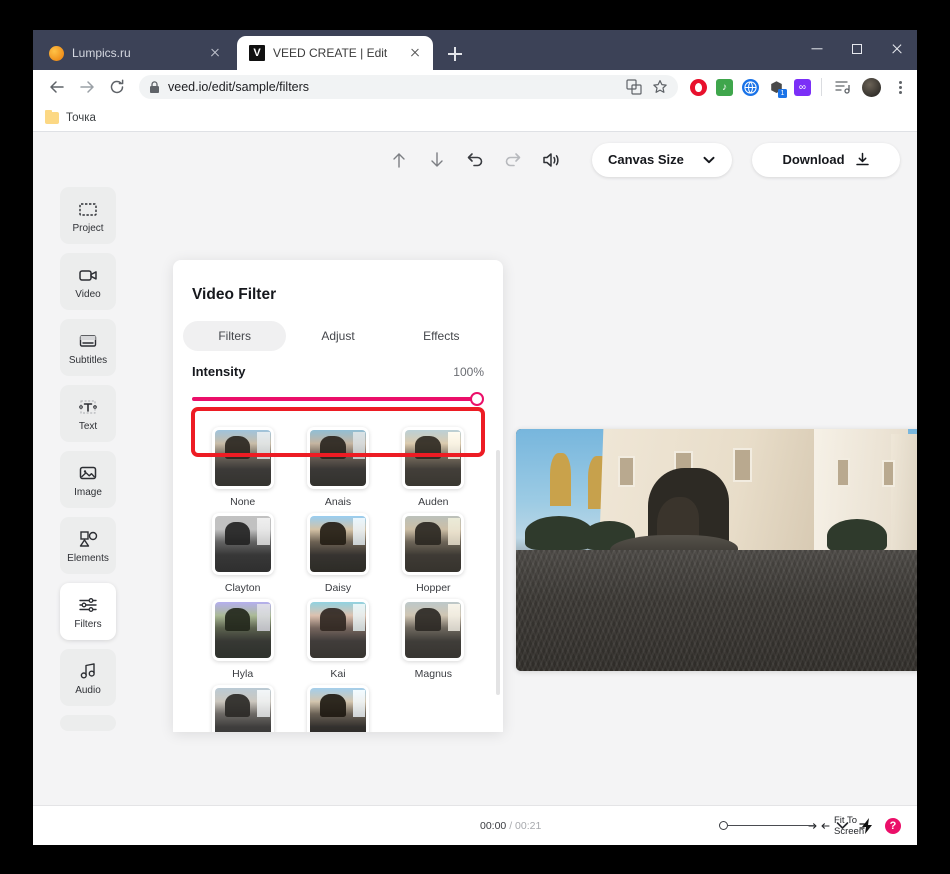  I want to click on panel-scrollbar, so click(498, 572).